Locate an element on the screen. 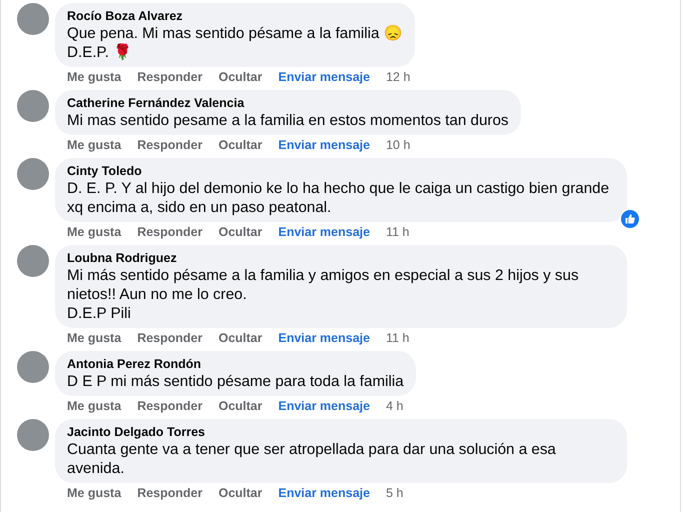 The image size is (683, 512). comment-author: Catherine Fernández Valencia is located at coordinates (287, 103).